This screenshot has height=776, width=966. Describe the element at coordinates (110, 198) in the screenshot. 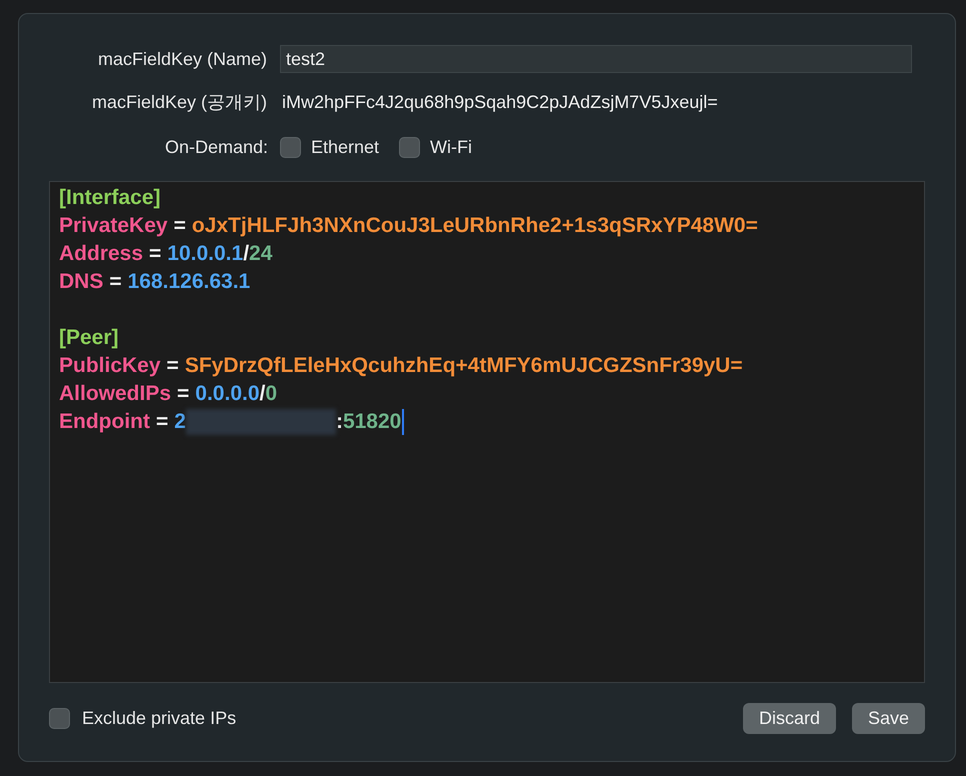

I see `section-header: [Interface]` at that location.